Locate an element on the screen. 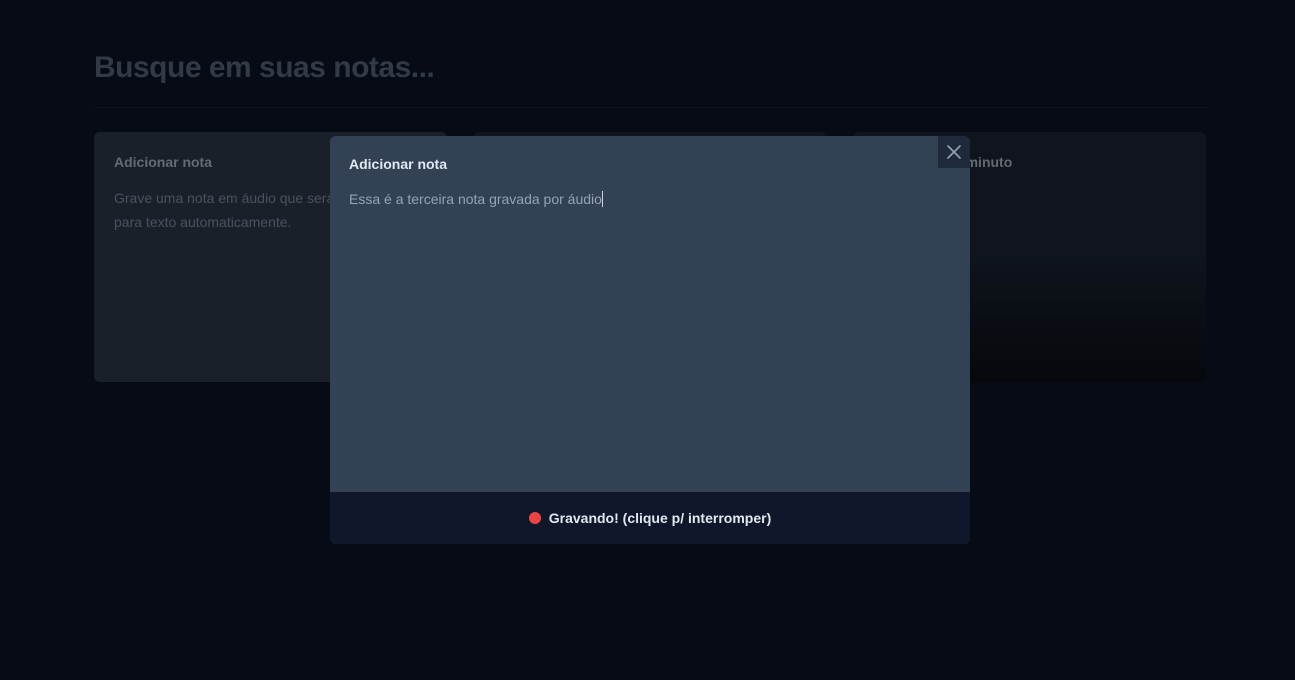  recording-label: Gravando! (clique p/ interromper) is located at coordinates (660, 518).